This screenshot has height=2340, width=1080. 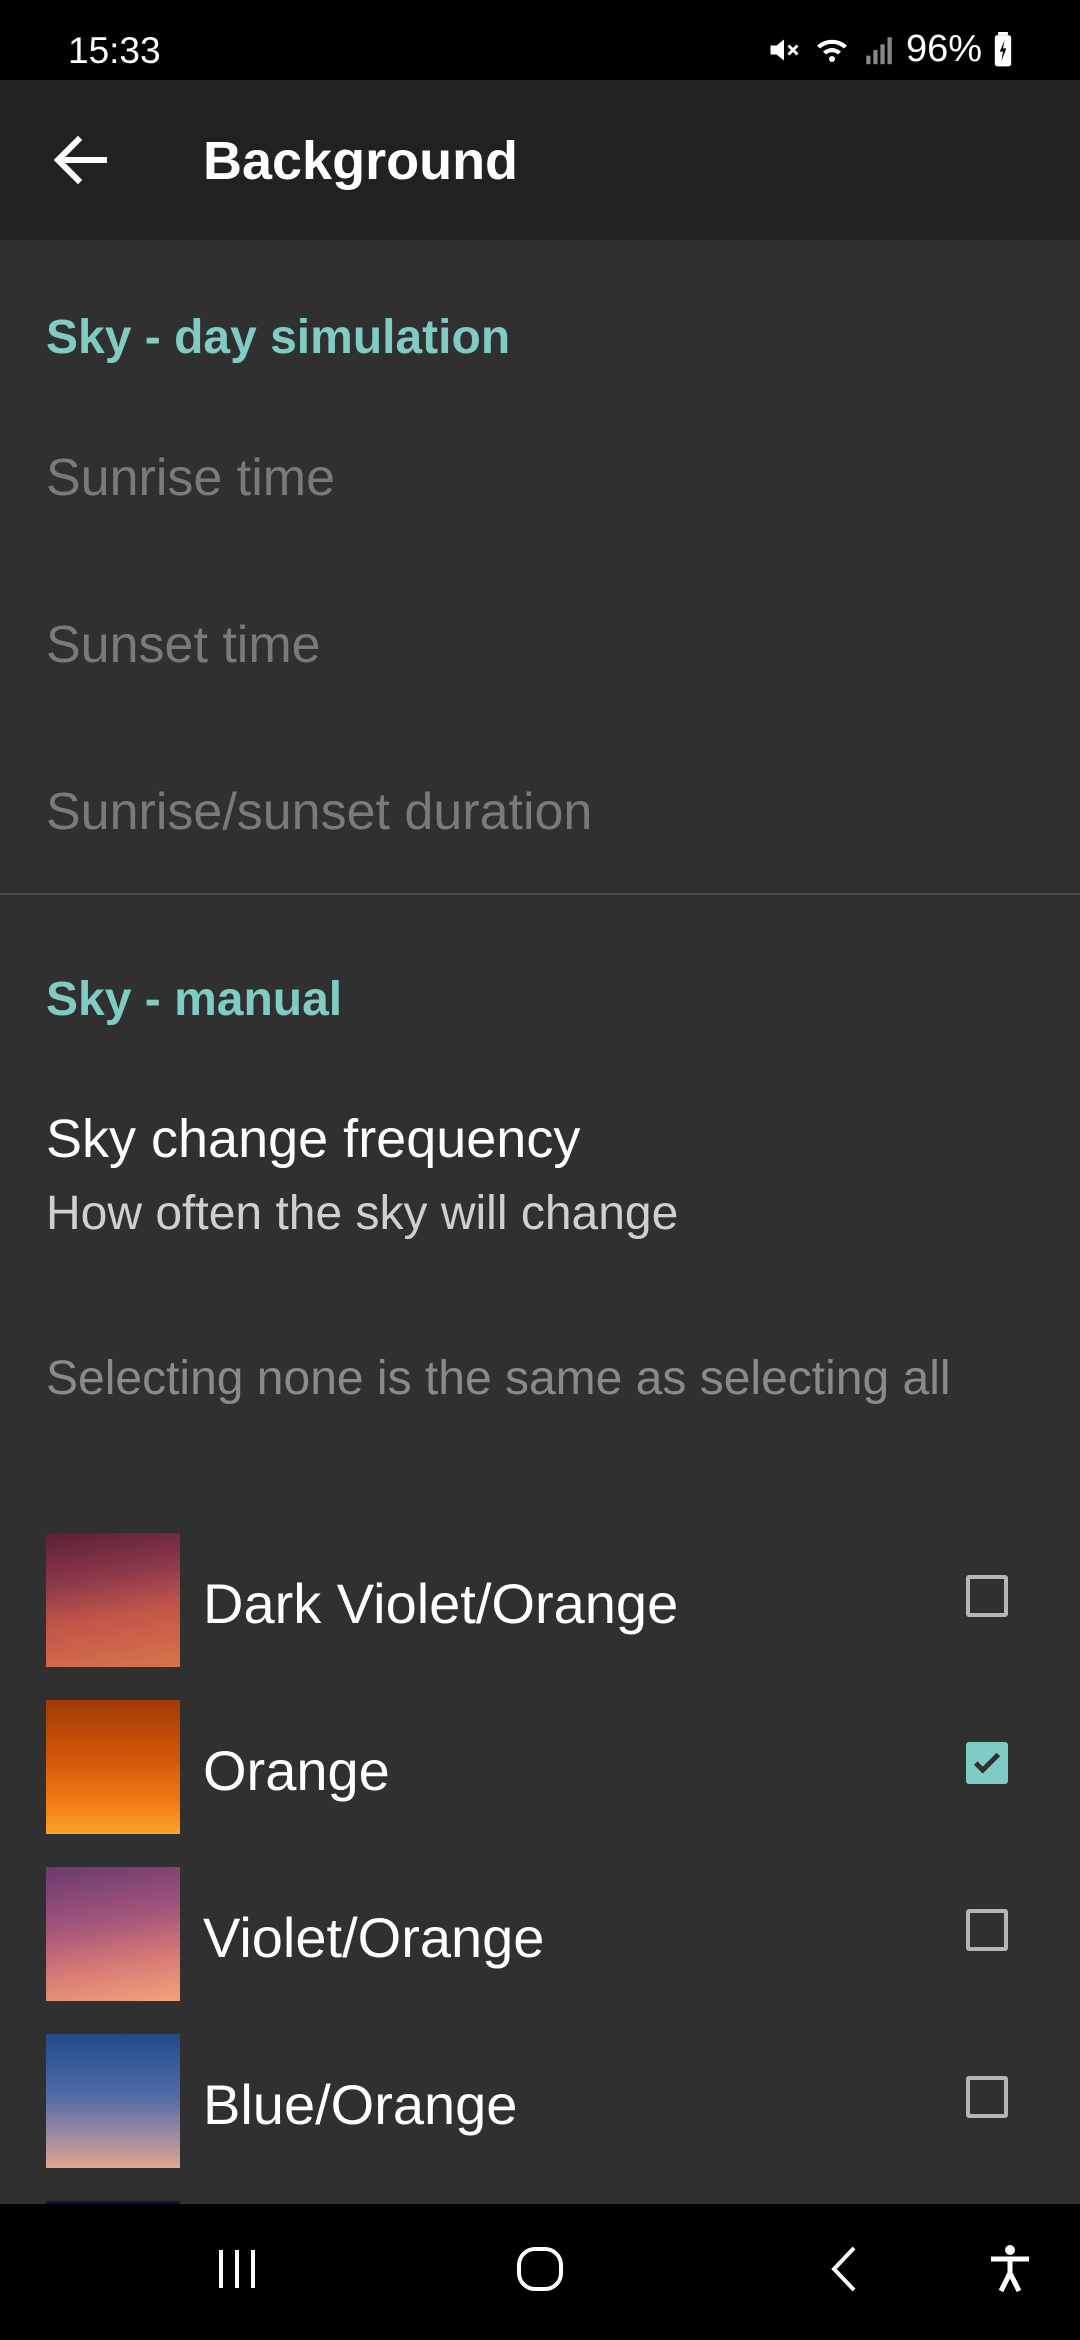 I want to click on pref-summary: How often the sky will change, so click(x=362, y=1213).